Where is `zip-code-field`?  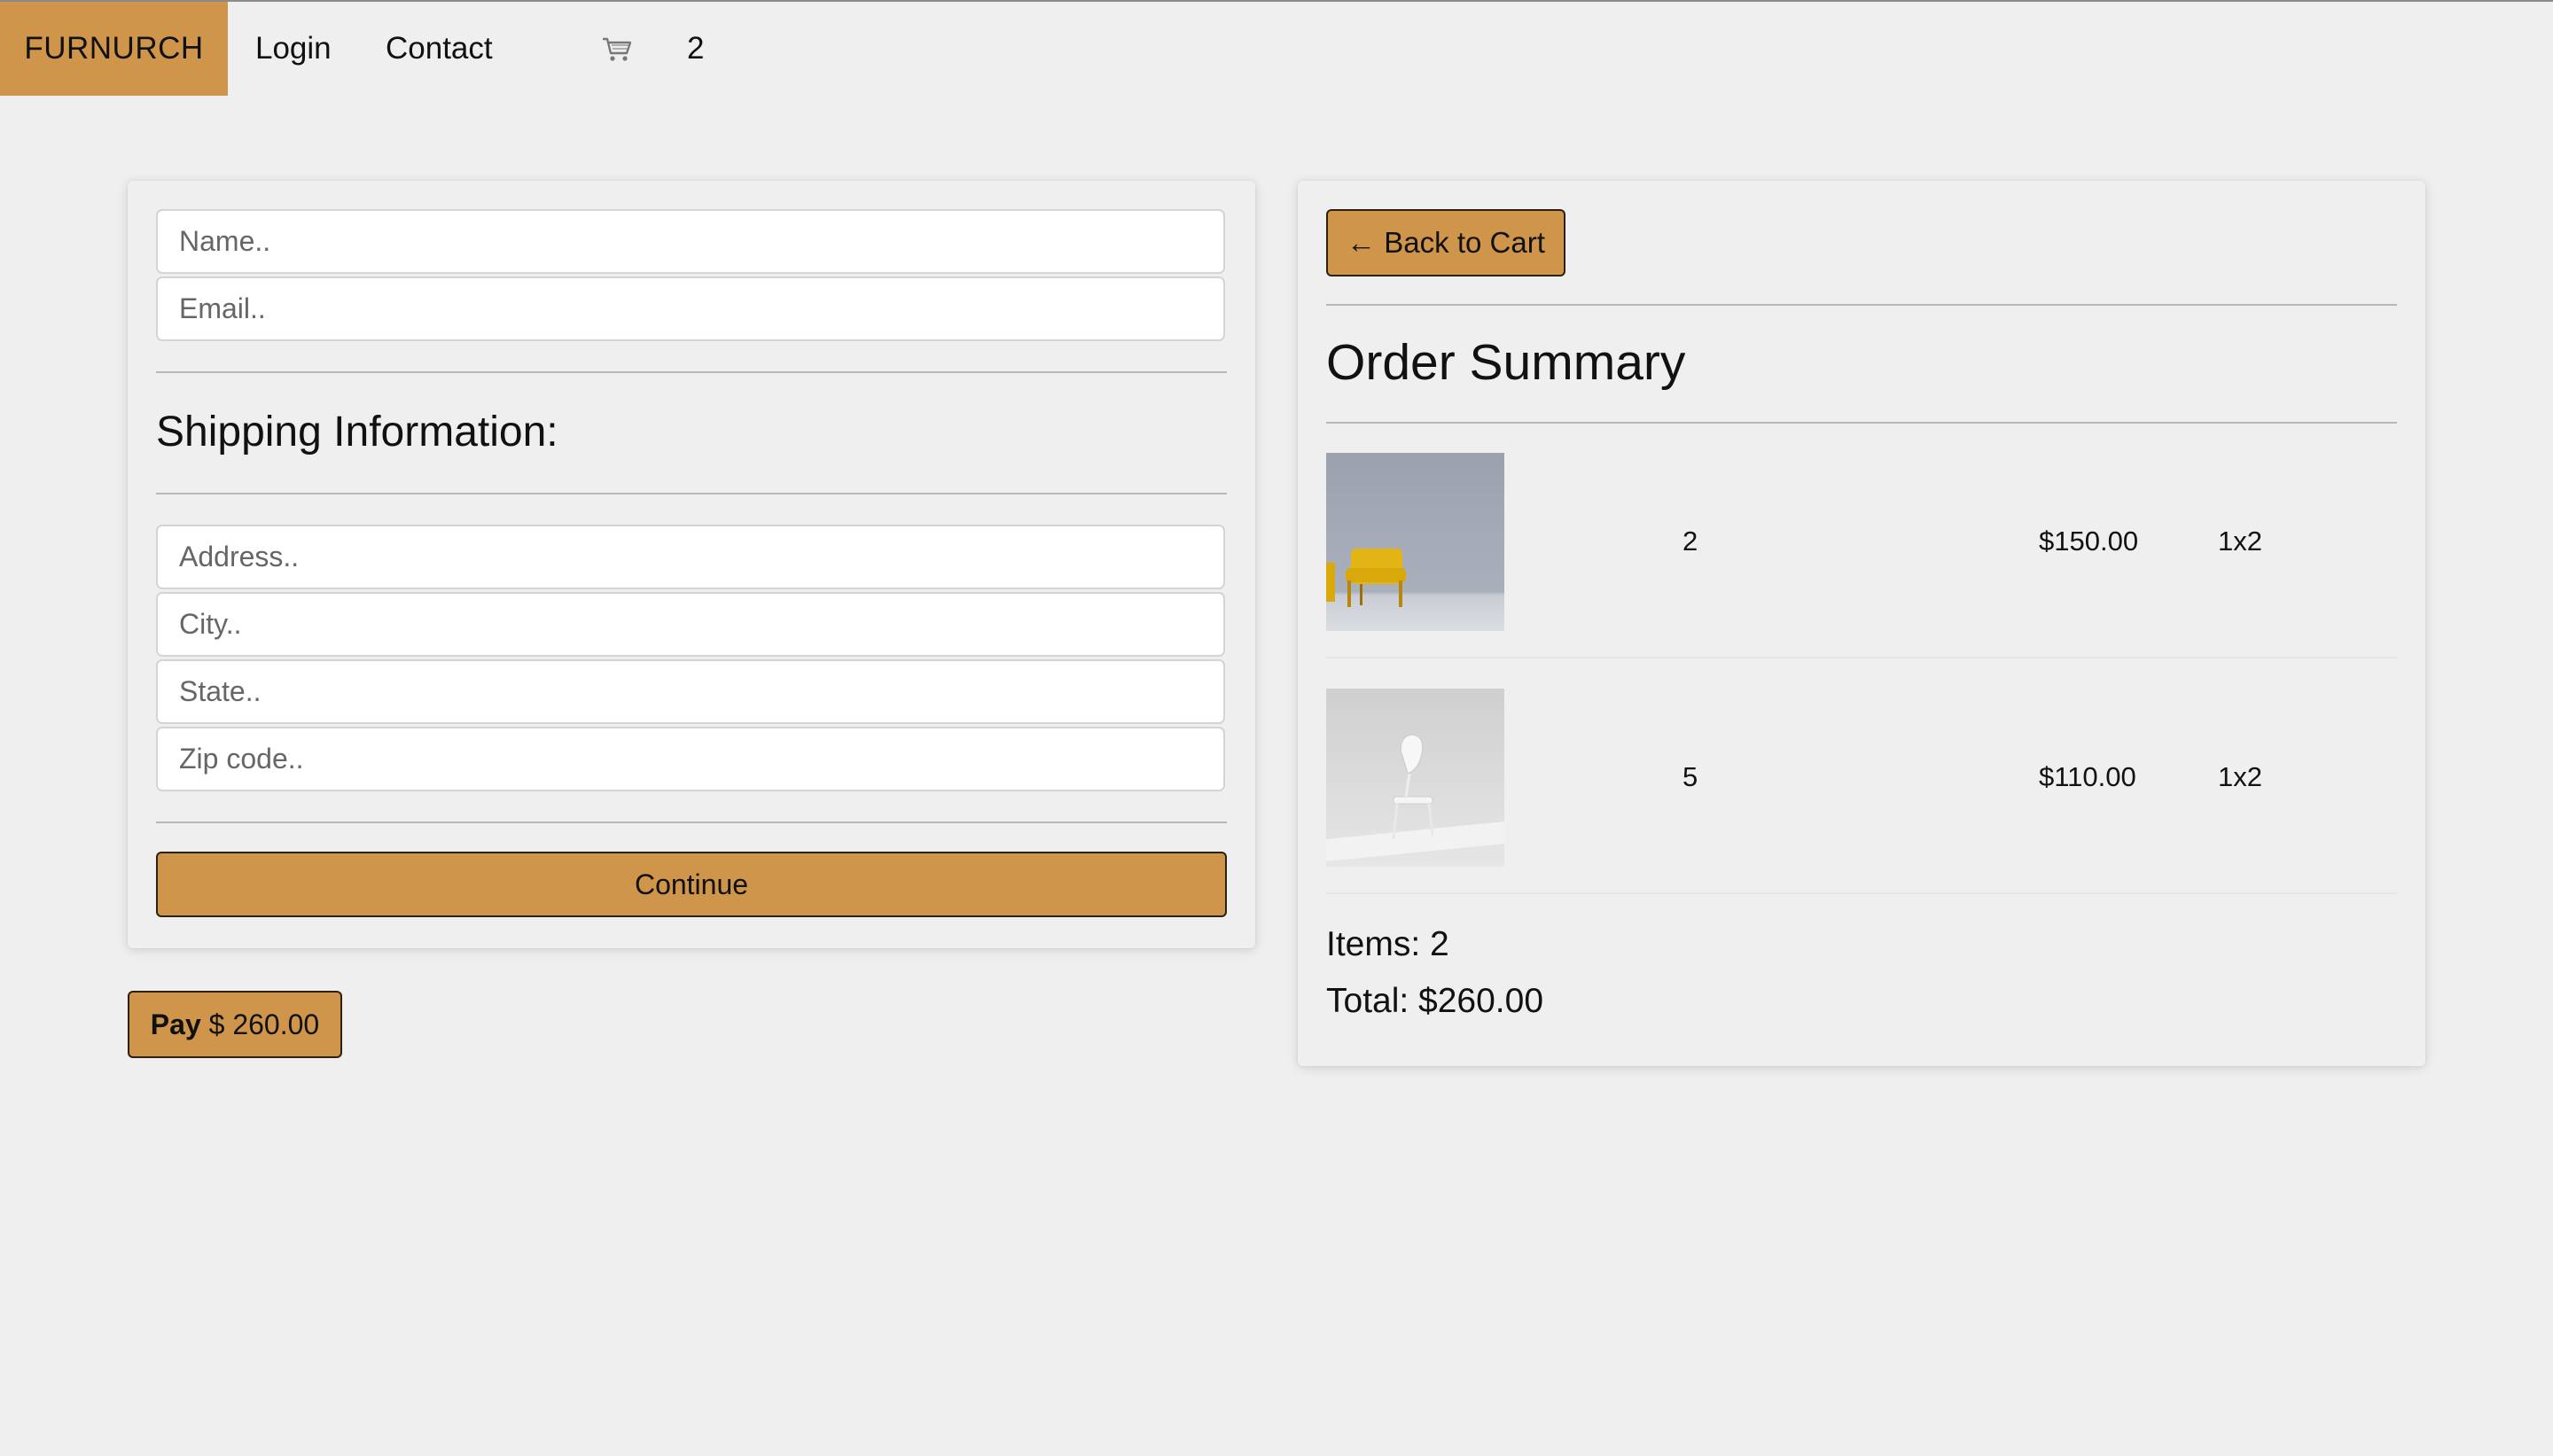
zip-code-field is located at coordinates (690, 759).